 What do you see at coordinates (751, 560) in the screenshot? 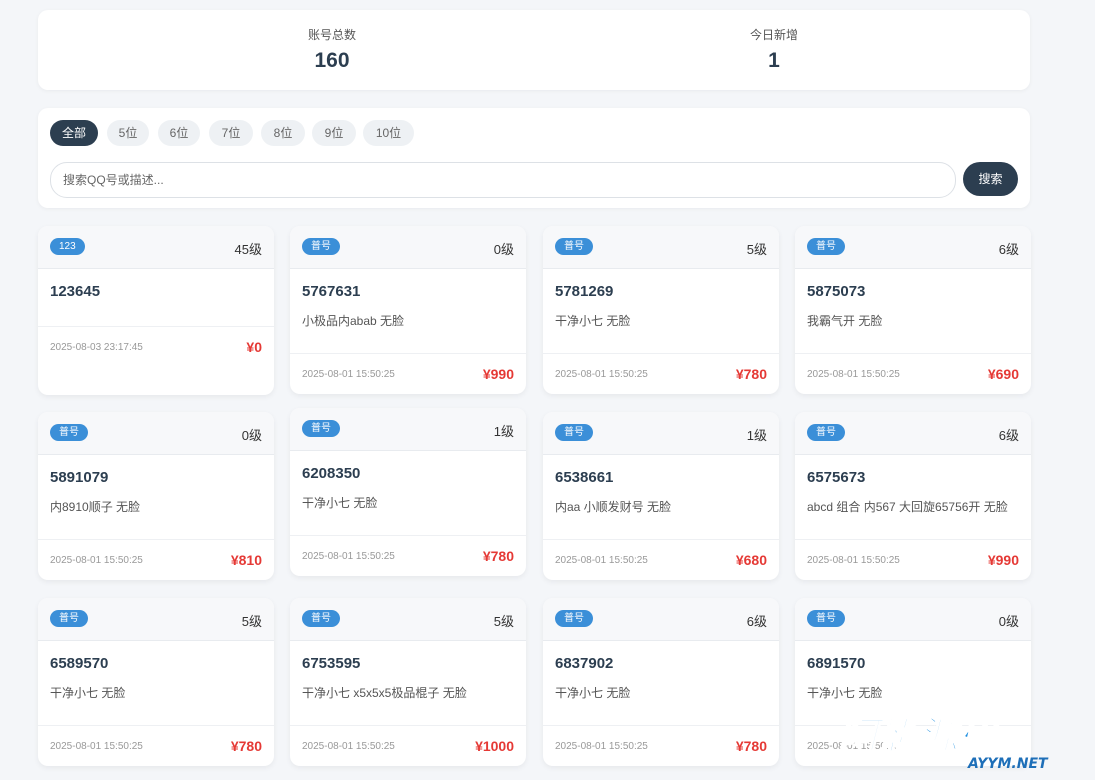
I see `price-label: ¥680` at bounding box center [751, 560].